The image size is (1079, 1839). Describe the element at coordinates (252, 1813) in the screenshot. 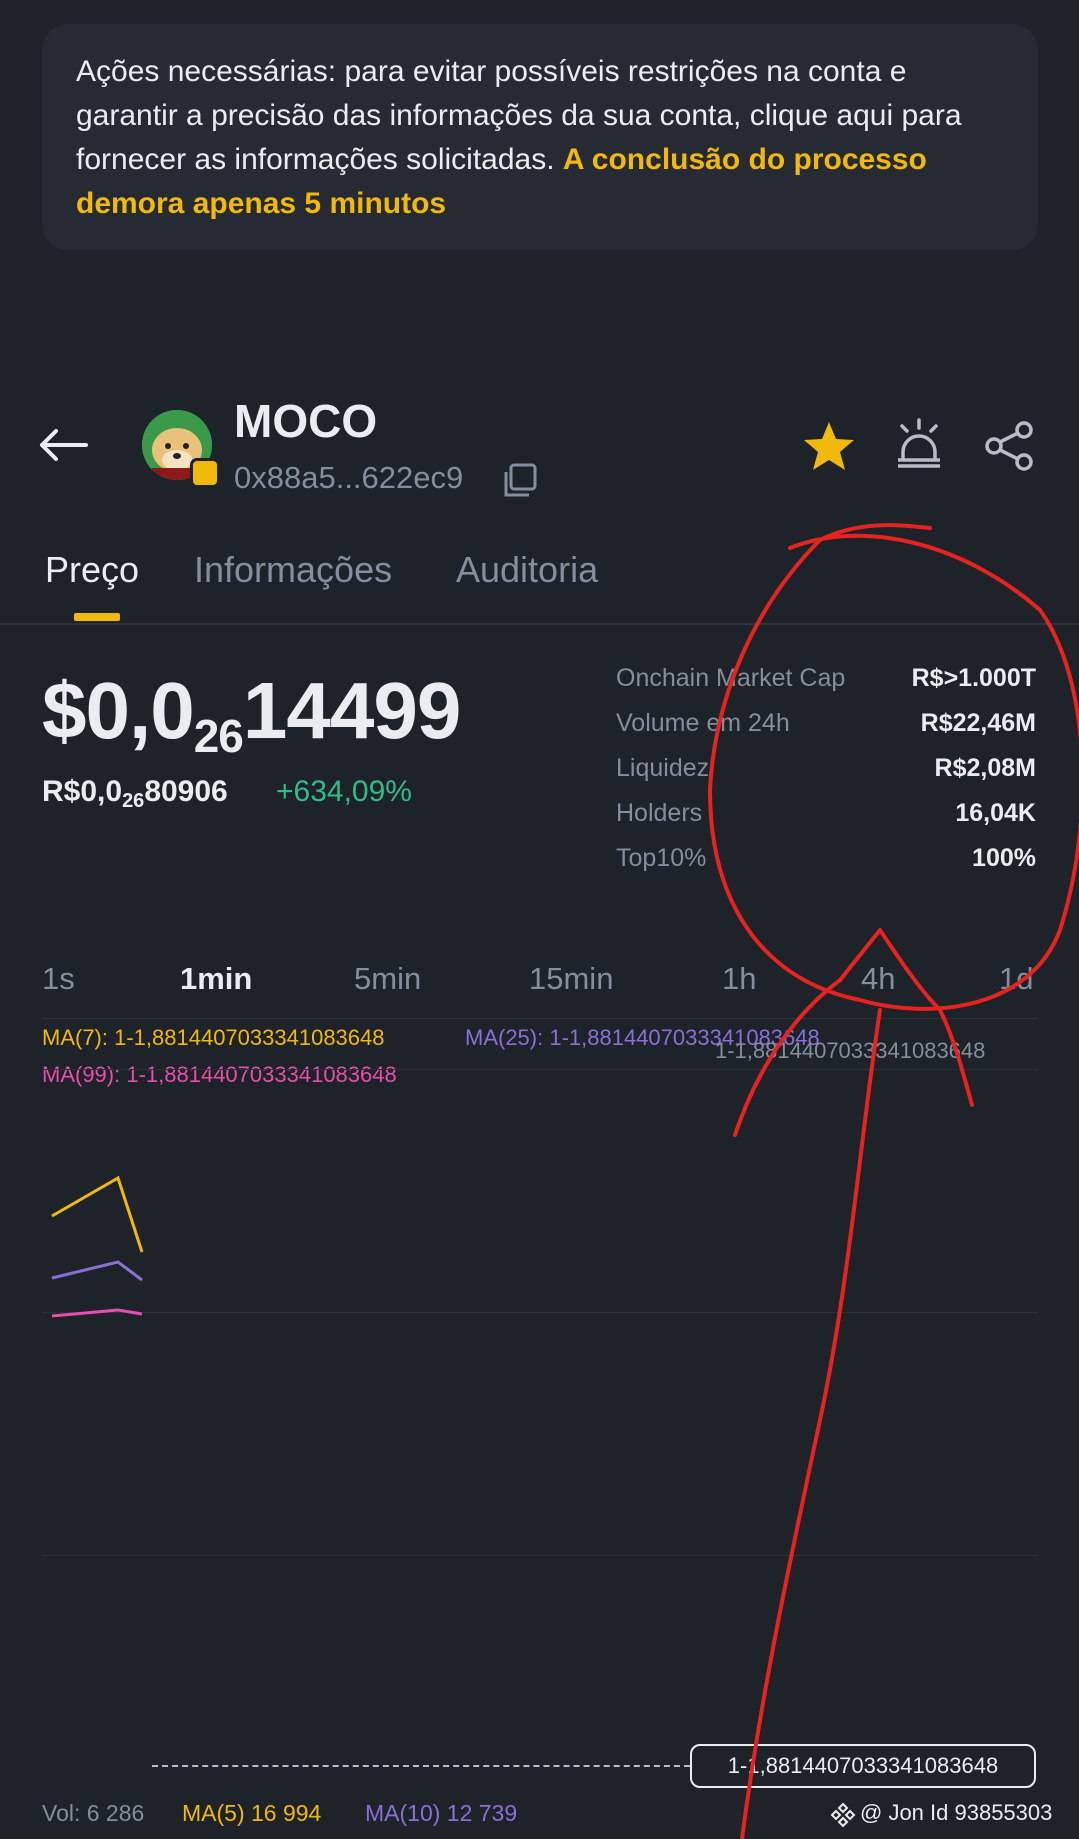

I see `volume-ma5: MA(5) 16 994` at that location.